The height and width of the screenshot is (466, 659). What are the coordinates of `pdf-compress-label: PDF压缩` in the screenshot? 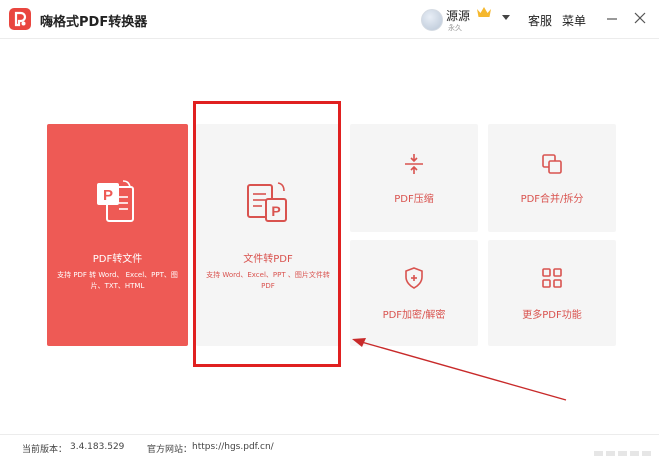 It's located at (414, 199).